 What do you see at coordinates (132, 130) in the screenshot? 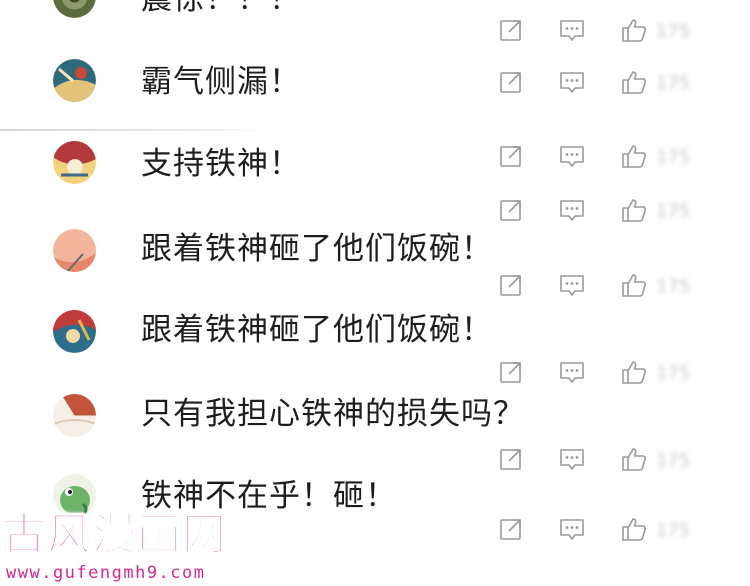
I see `divider` at bounding box center [132, 130].